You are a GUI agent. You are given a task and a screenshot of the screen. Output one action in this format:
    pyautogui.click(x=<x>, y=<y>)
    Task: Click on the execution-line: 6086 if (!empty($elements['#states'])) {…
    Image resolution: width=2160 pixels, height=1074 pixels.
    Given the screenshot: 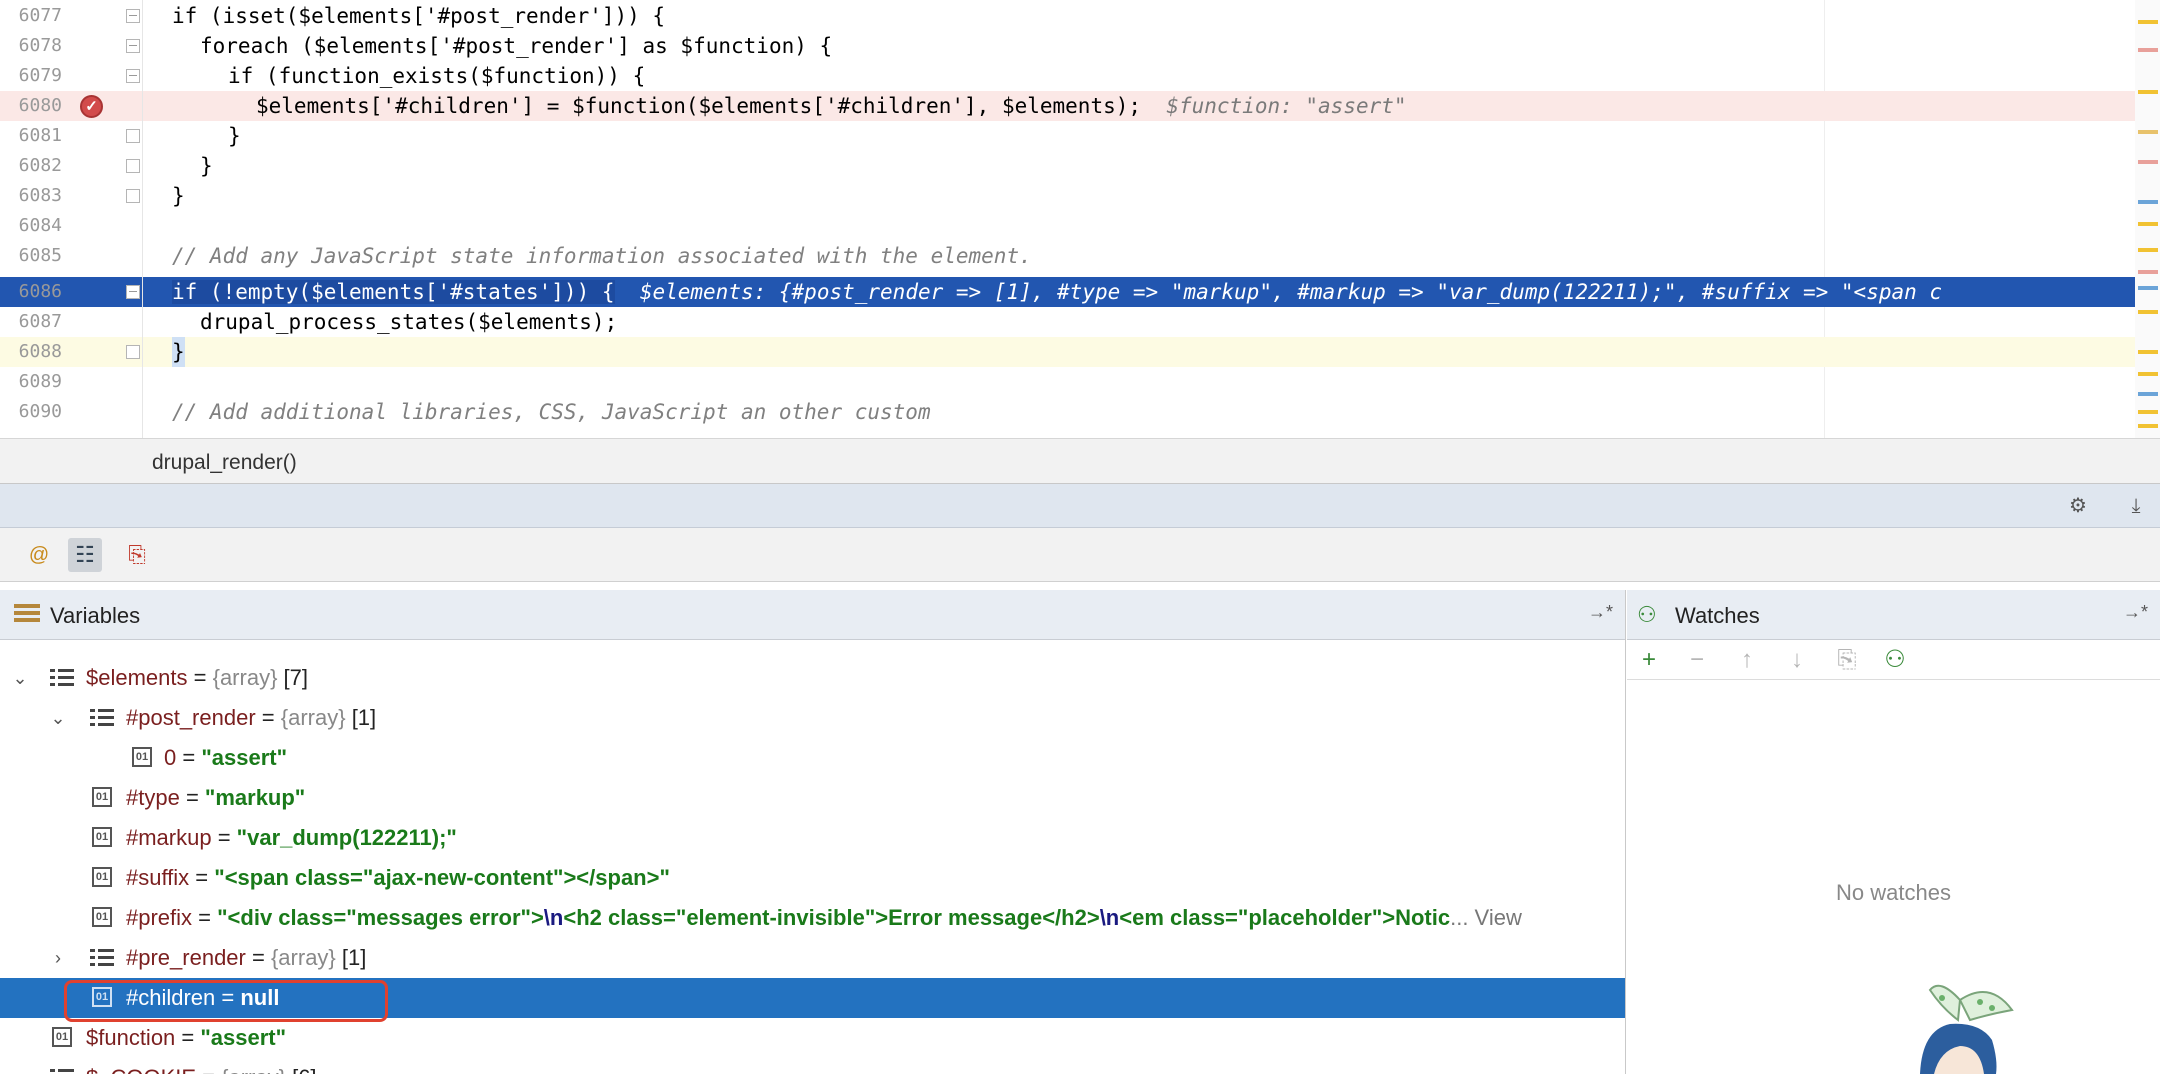 What is the action you would take?
    pyautogui.click(x=1067, y=292)
    